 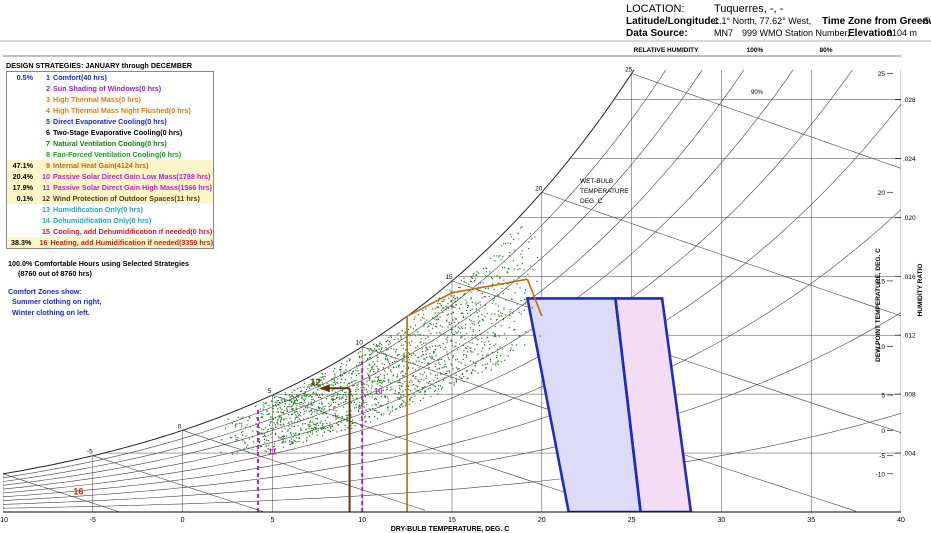 What do you see at coordinates (57, 302) in the screenshot?
I see `comfort-note-2: Summer clothing on right,` at bounding box center [57, 302].